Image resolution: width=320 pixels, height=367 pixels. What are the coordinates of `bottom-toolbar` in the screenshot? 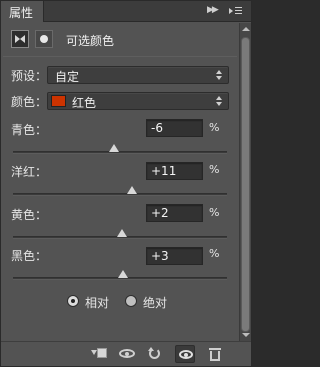 It's located at (126, 353).